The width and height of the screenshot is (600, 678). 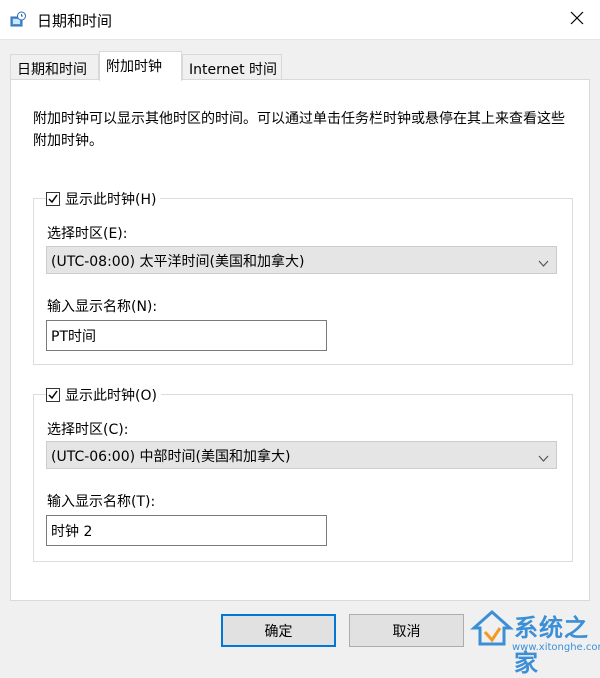 What do you see at coordinates (140, 66) in the screenshot?
I see `tab-additional-clocks: 附加时钟` at bounding box center [140, 66].